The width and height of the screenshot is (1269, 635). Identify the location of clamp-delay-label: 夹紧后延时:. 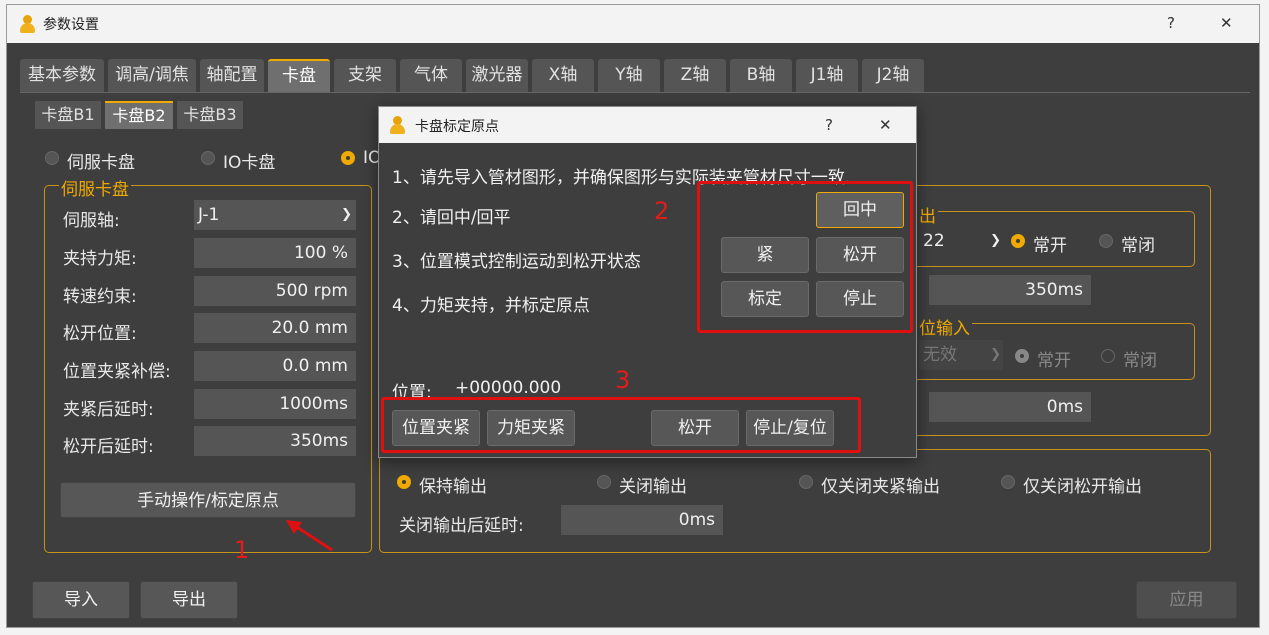
(108, 410).